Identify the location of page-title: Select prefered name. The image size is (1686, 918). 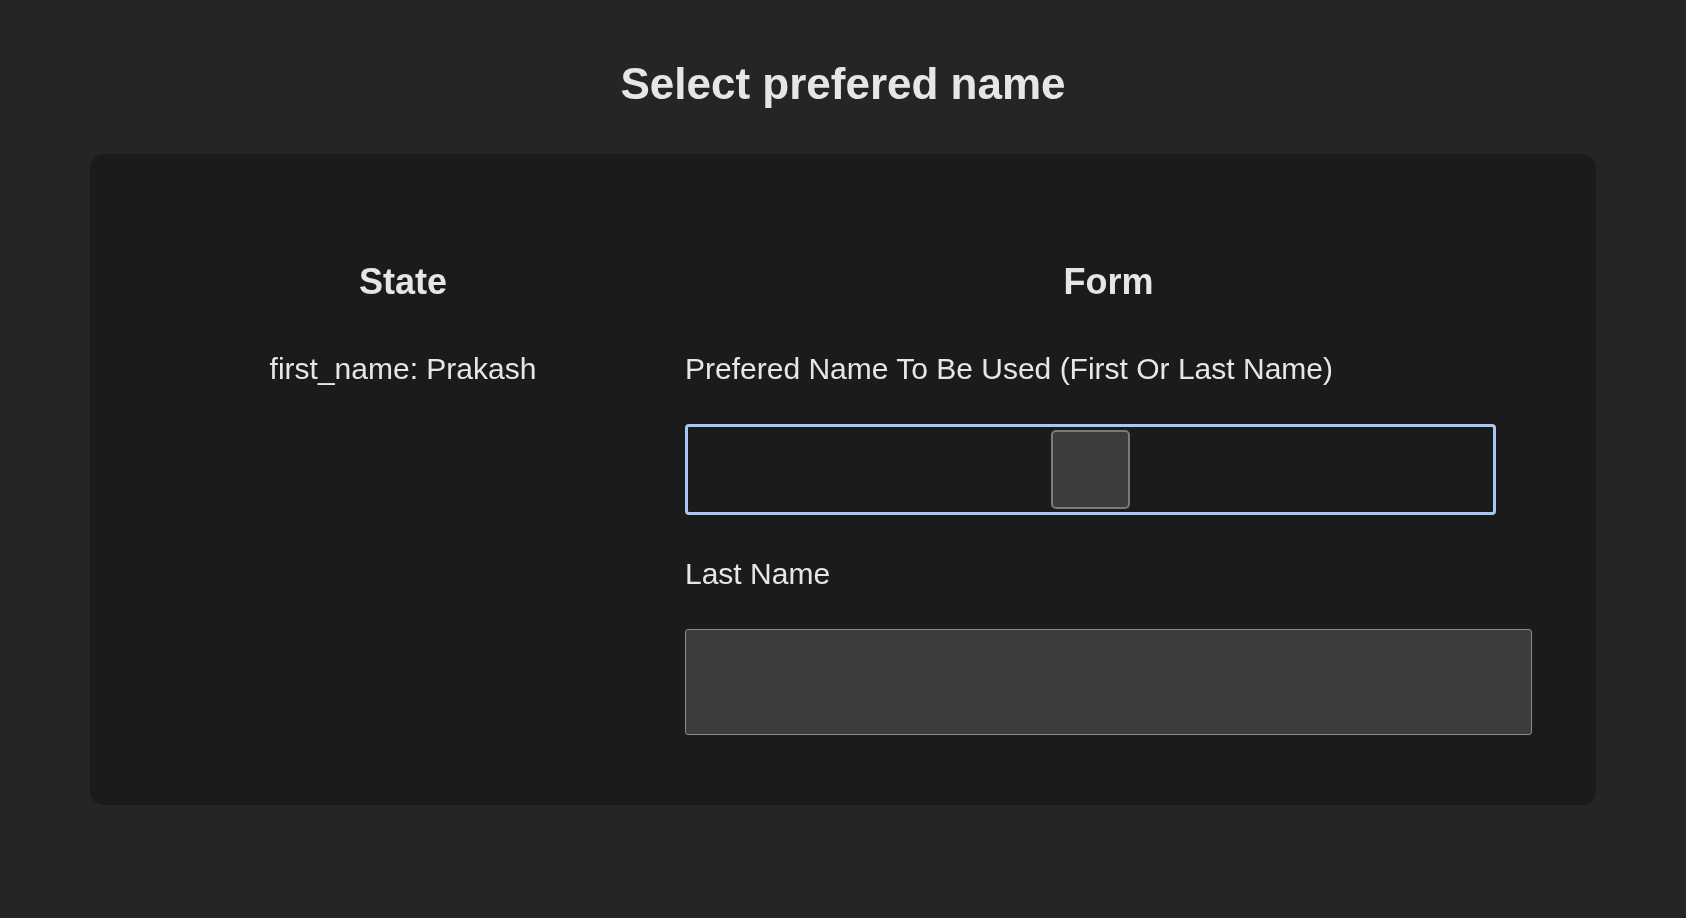
(843, 84).